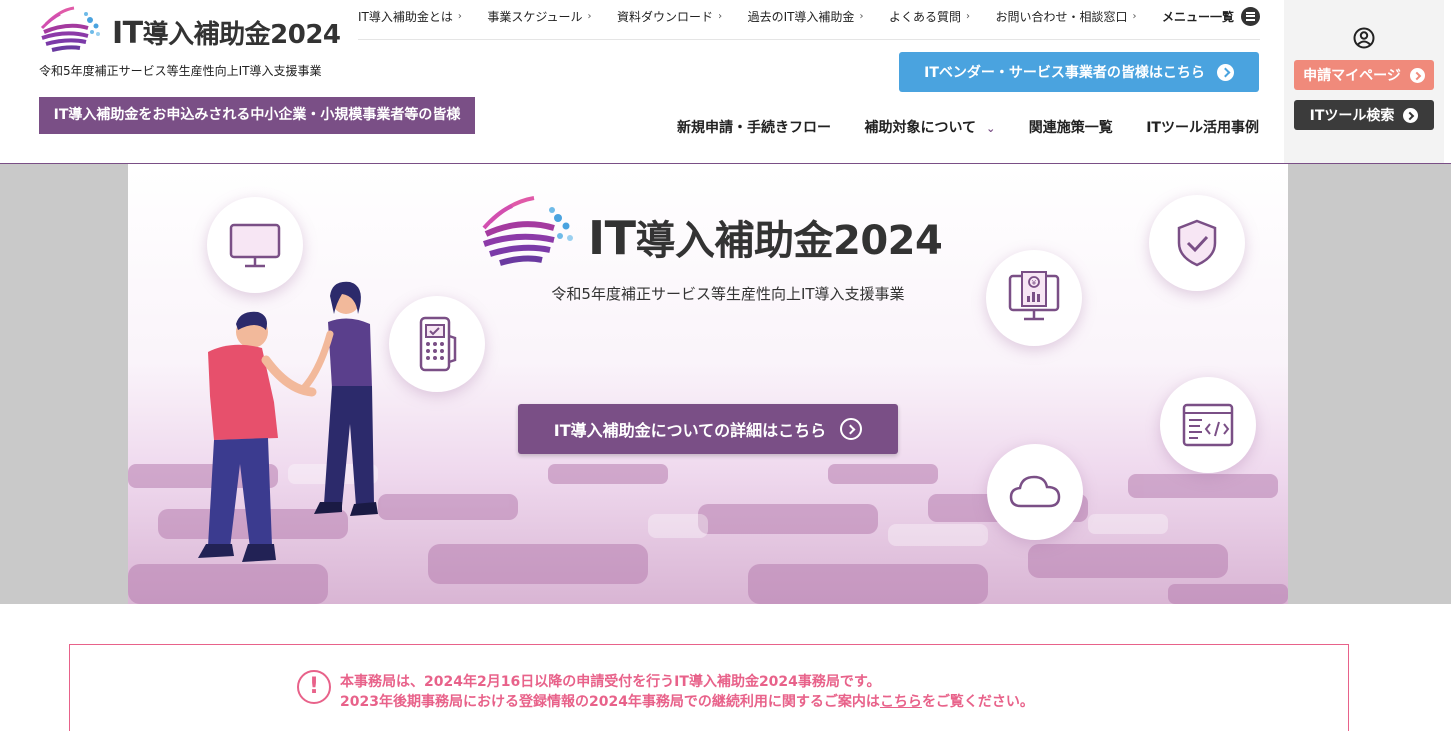 The width and height of the screenshot is (1451, 731). Describe the element at coordinates (1364, 75) in the screenshot. I see `application-mypage-button: 申請マイページ` at that location.